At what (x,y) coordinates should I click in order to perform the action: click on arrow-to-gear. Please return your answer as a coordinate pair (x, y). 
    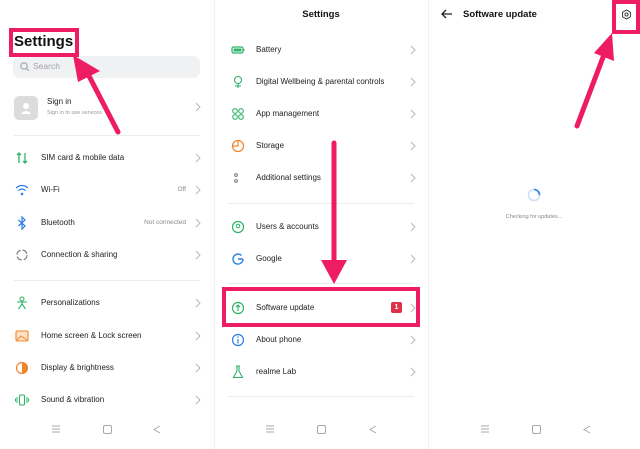
    Looking at the image, I should click on (594, 81).